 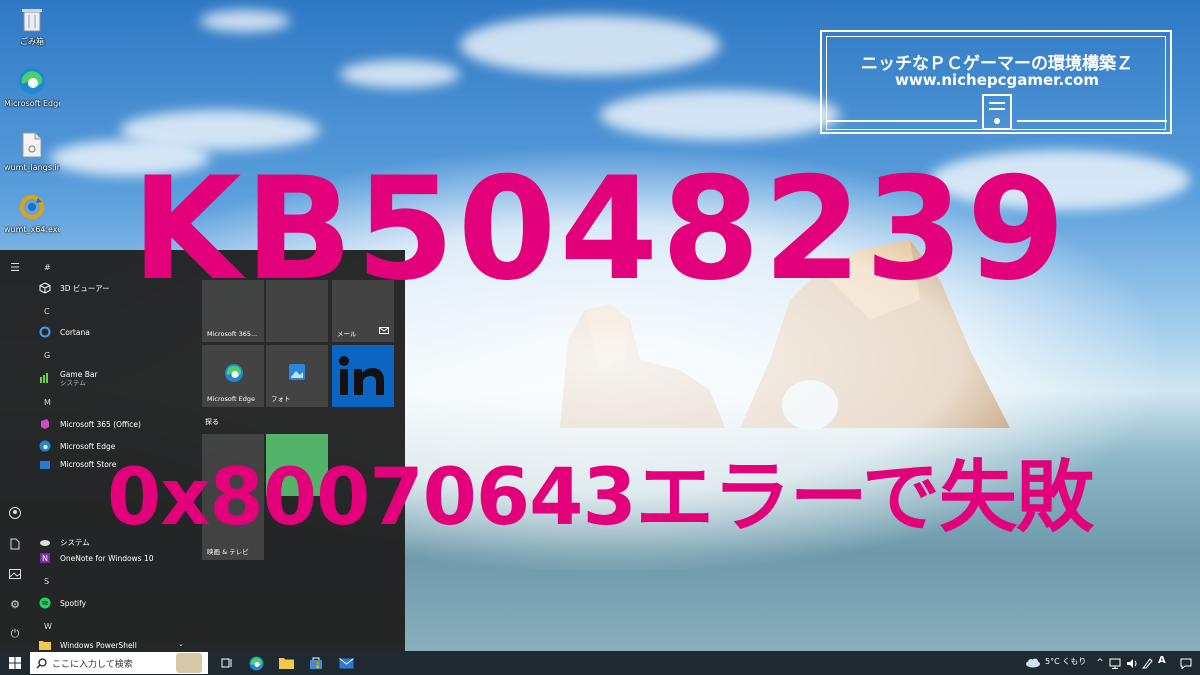 I want to click on hamburger-icon: ☰, so click(x=15, y=267).